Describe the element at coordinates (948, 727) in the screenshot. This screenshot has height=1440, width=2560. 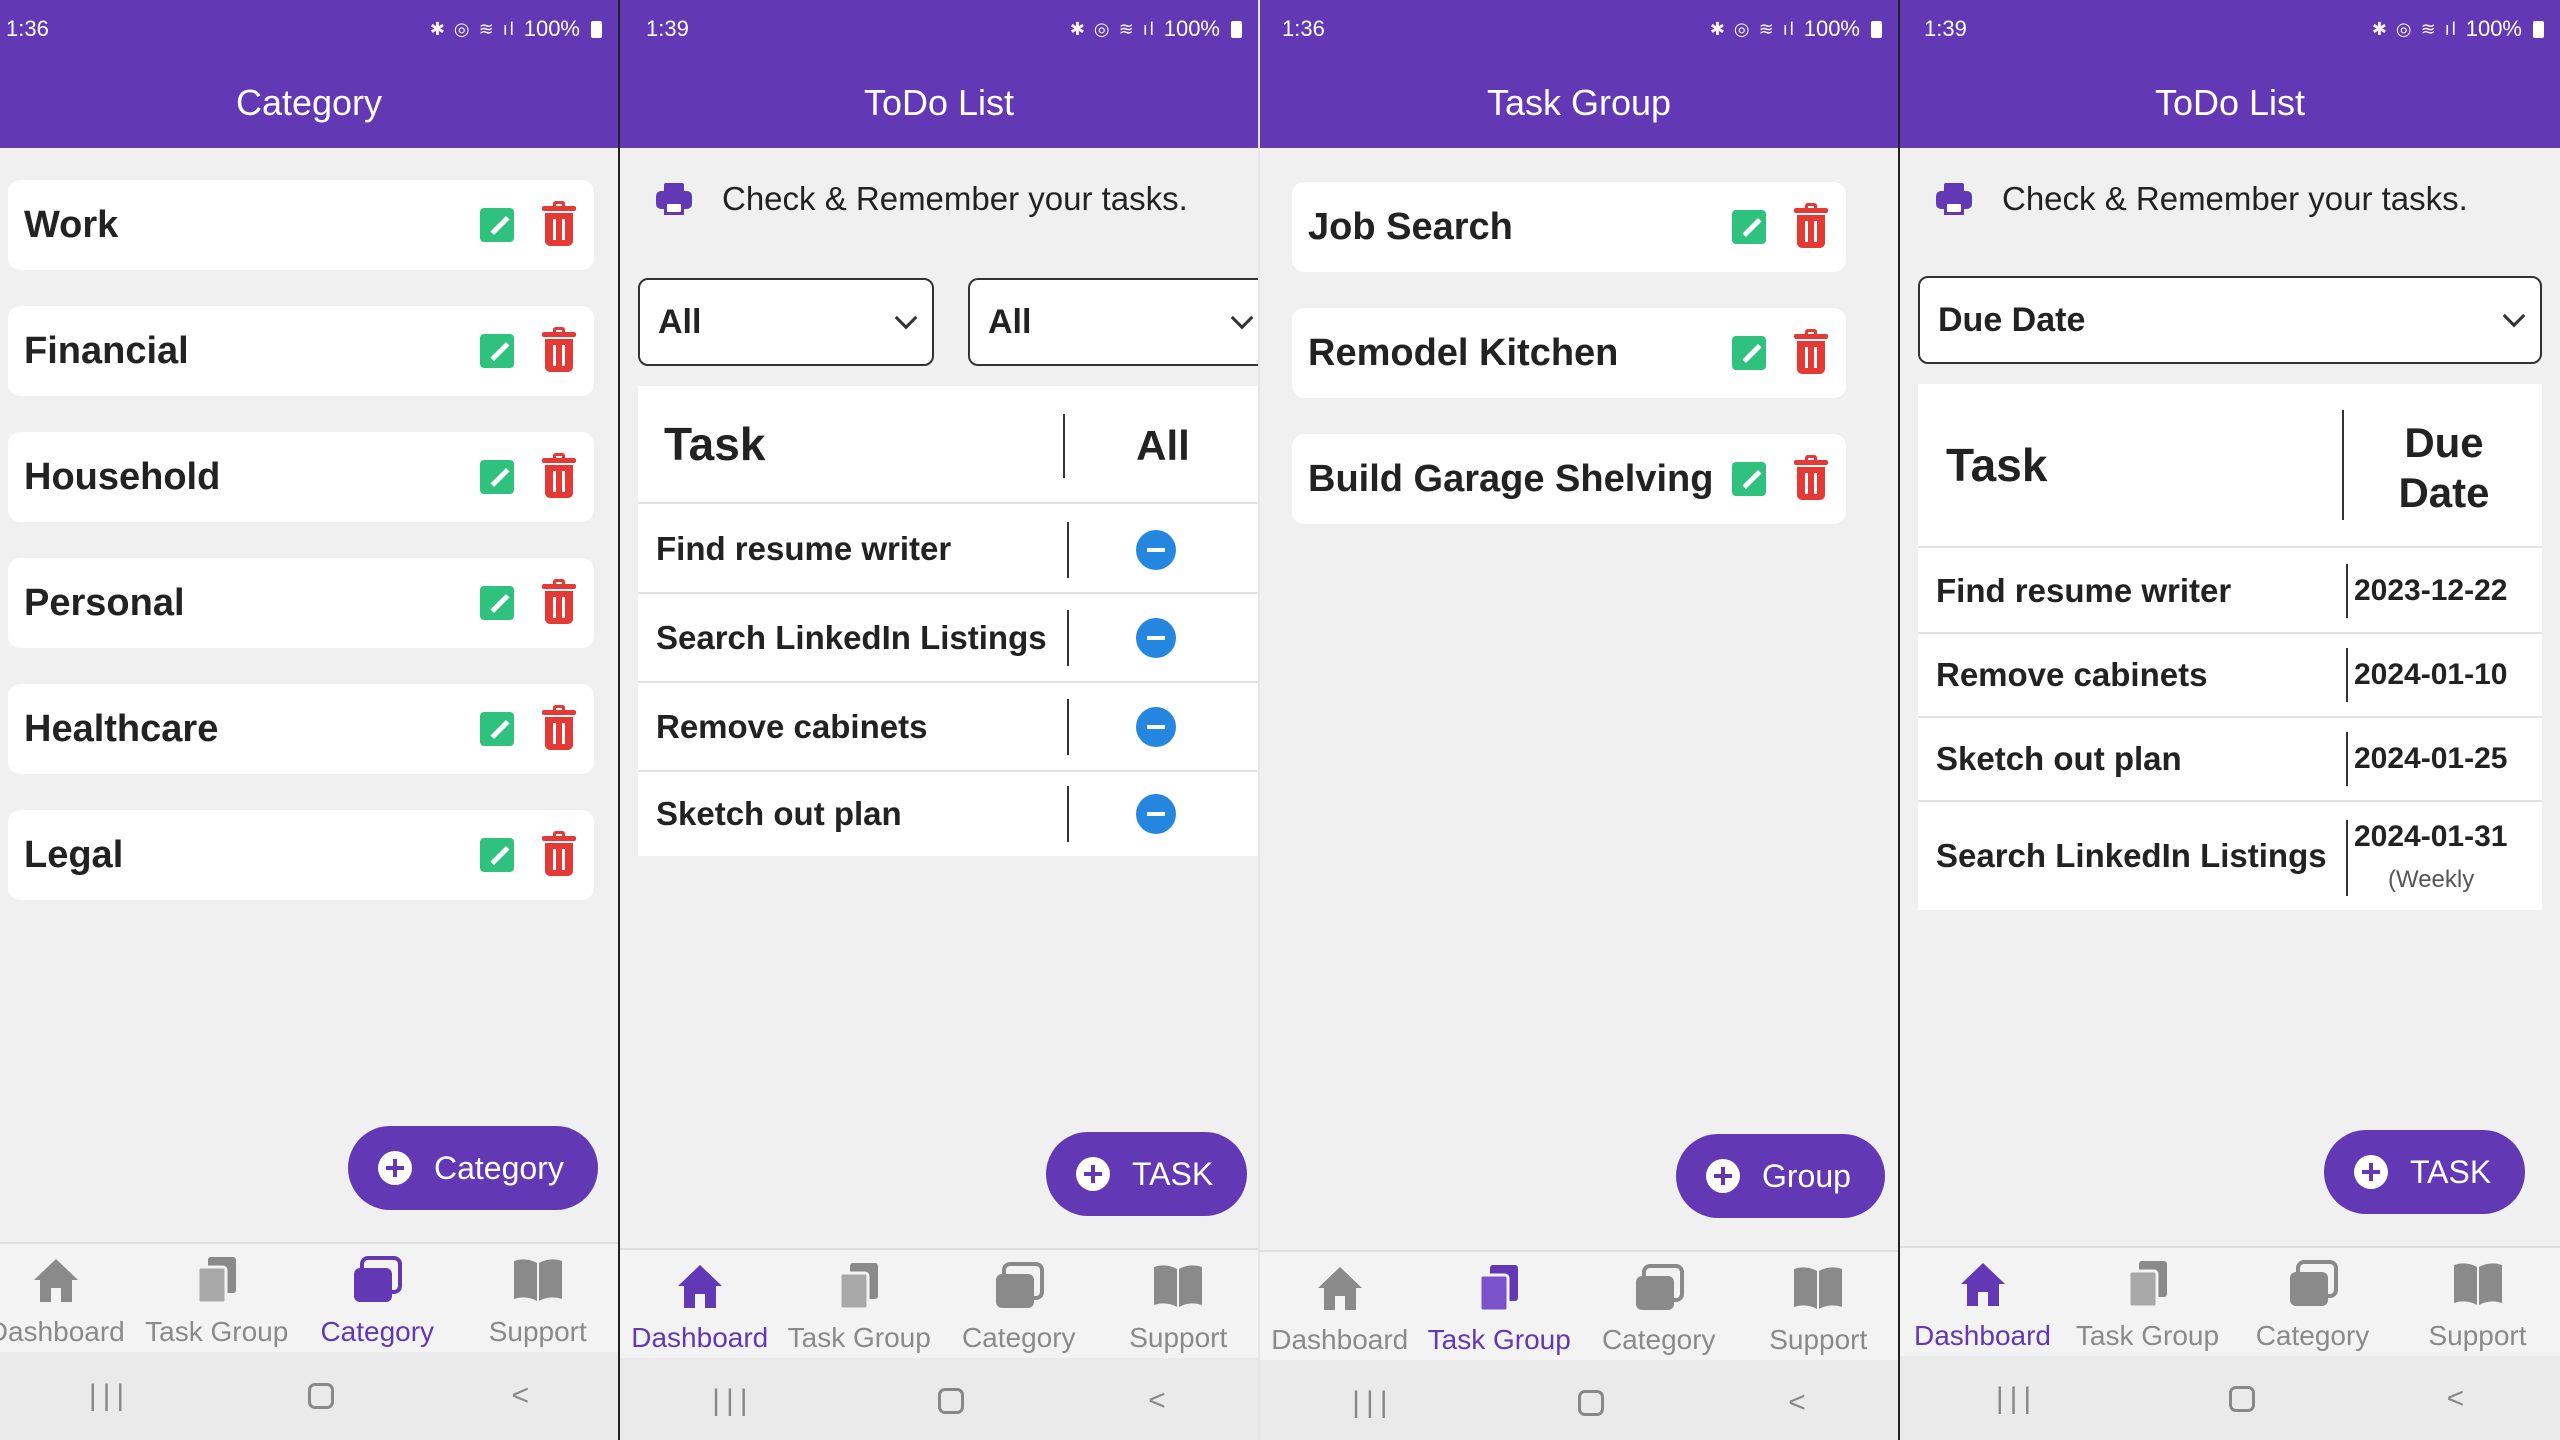
I see `table-row: Remove cabinets` at that location.